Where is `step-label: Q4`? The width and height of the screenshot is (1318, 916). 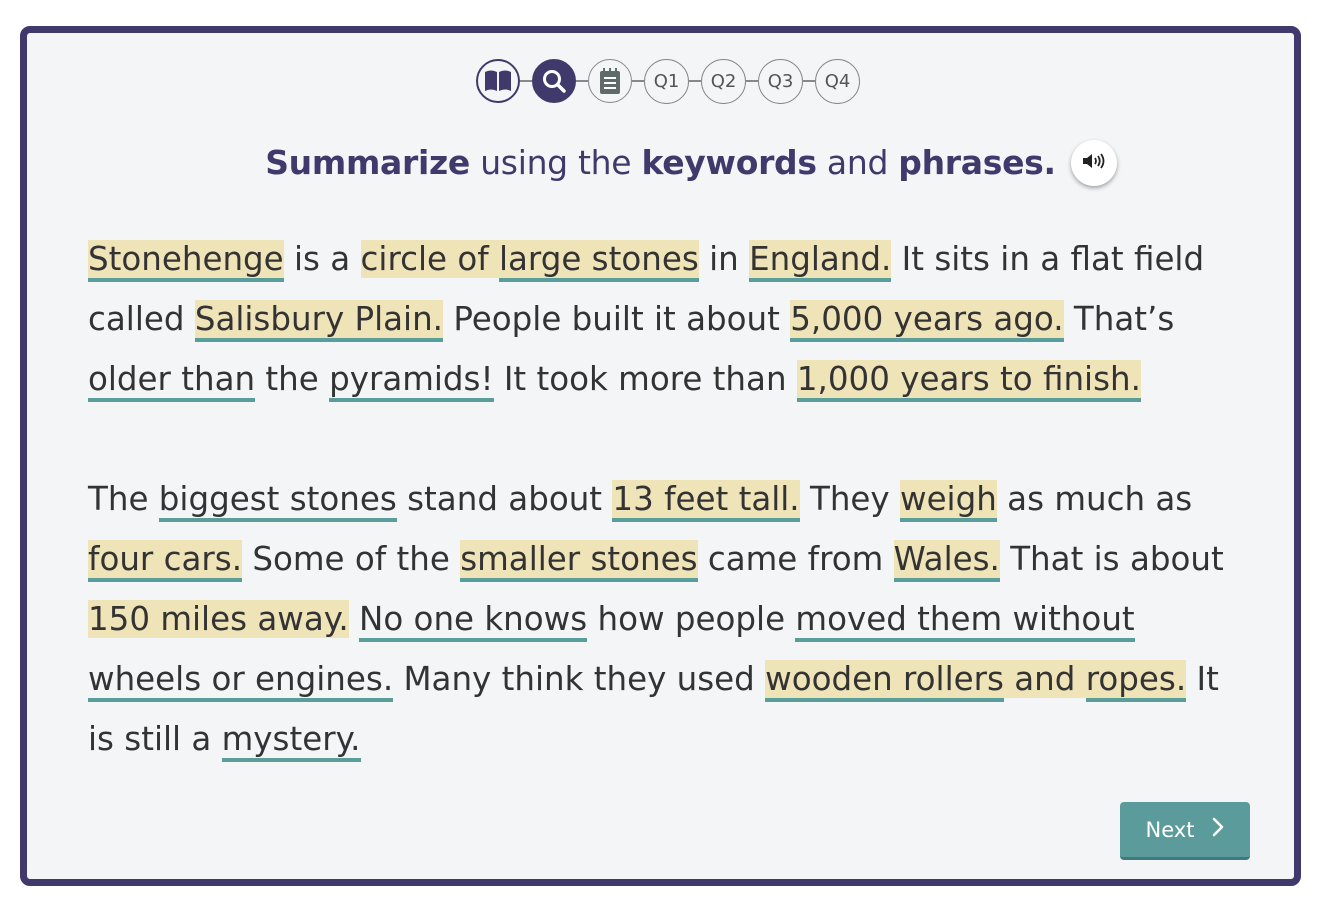 step-label: Q4 is located at coordinates (837, 81).